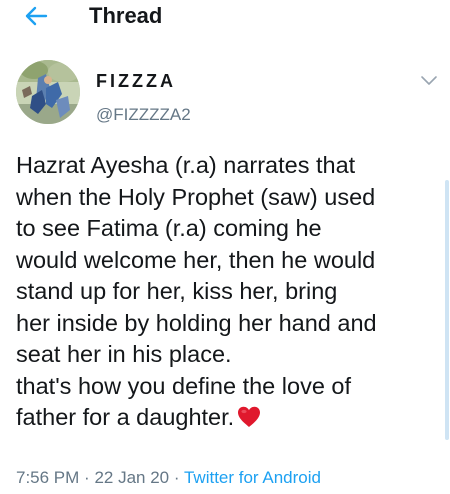 This screenshot has height=494, width=450. Describe the element at coordinates (184, 385) in the screenshot. I see `tweet-line: that's how you define the love of` at that location.